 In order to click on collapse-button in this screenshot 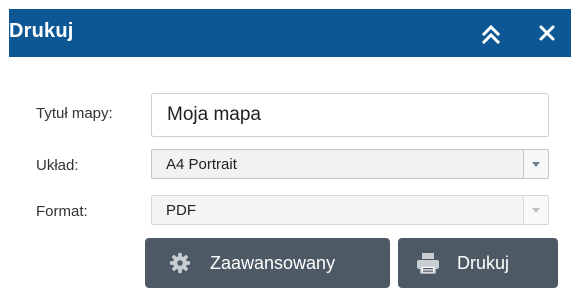, I will do `click(491, 34)`.